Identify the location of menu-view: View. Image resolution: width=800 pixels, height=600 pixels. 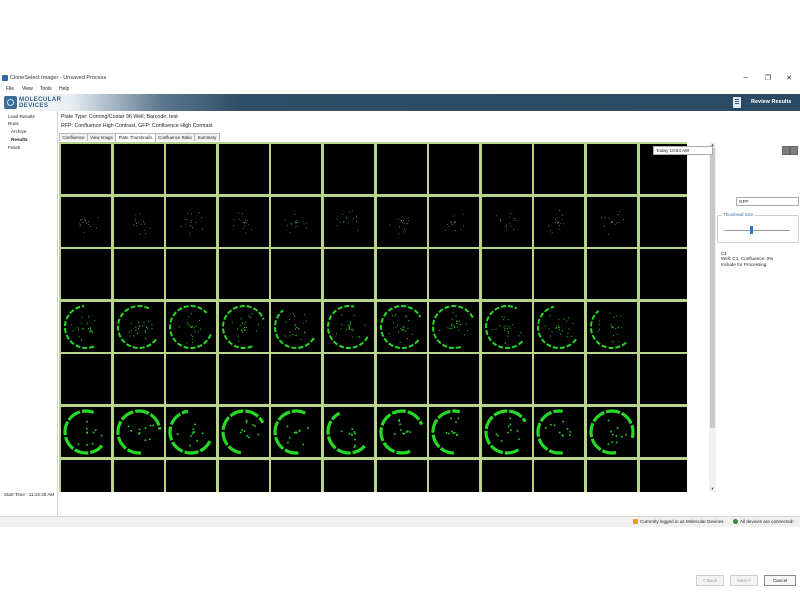
(27, 89).